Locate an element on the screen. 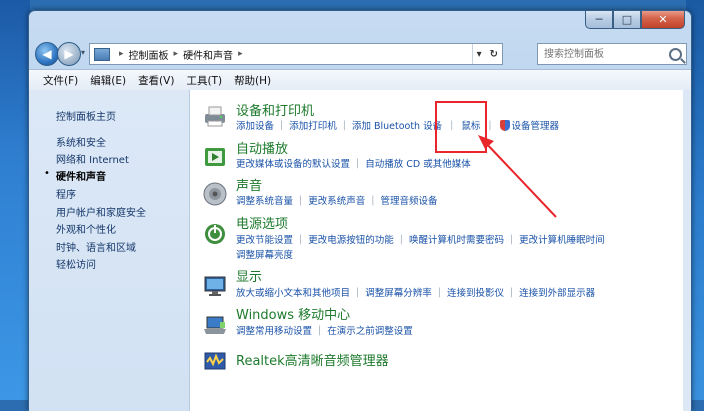 This screenshot has height=411, width=704. task-link: 调整系统音量 is located at coordinates (264, 200).